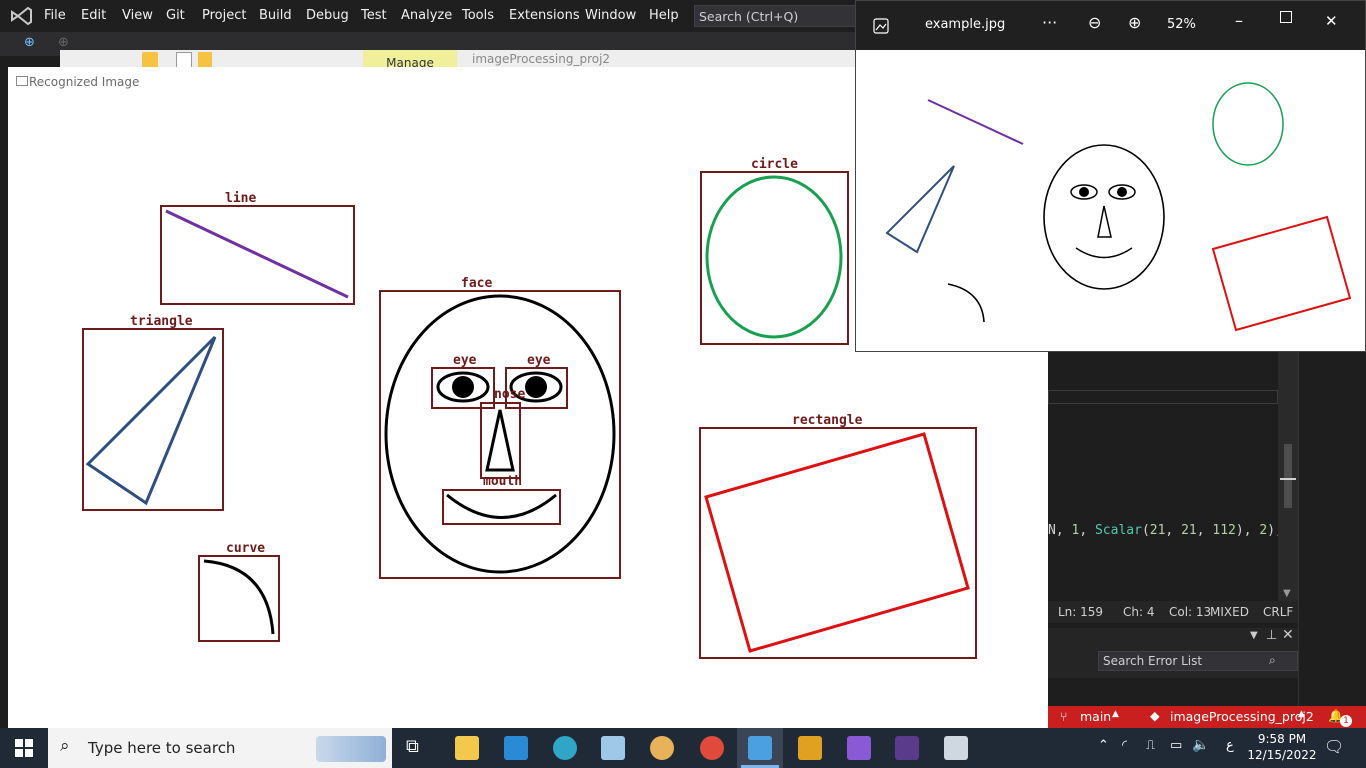 The height and width of the screenshot is (768, 1366). I want to click on error-search-label: Search Error List, so click(1153, 661).